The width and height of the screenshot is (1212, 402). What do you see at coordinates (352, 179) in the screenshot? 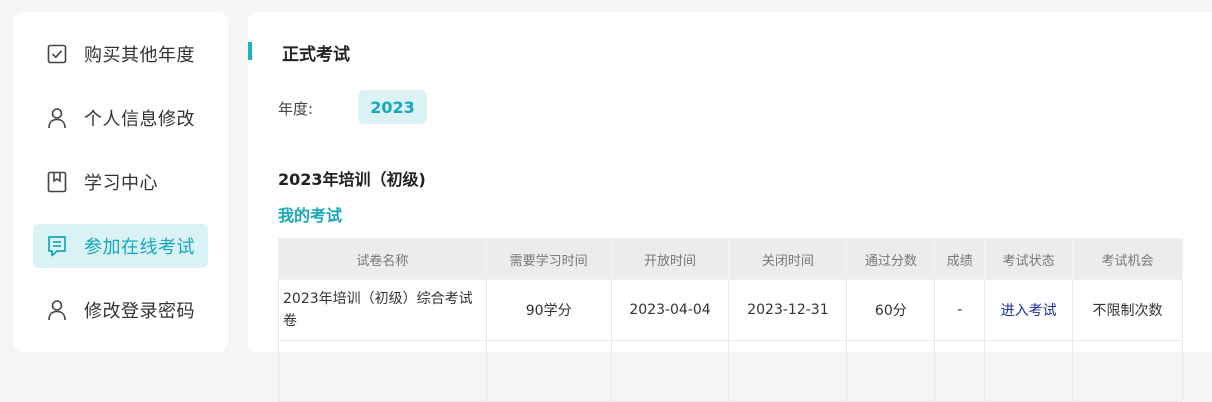
I see `section-title: 2023年培训（初级)` at bounding box center [352, 179].